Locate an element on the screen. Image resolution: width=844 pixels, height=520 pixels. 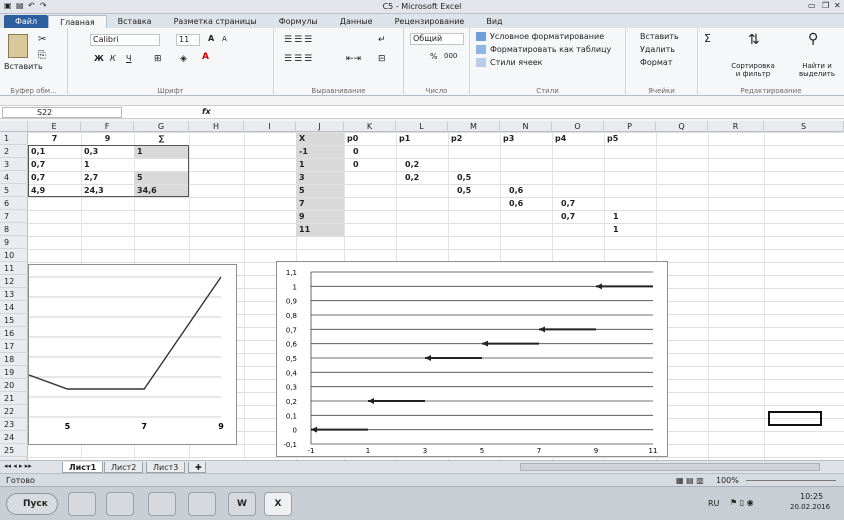
jp-cell: 1 is located at coordinates (632, 217).